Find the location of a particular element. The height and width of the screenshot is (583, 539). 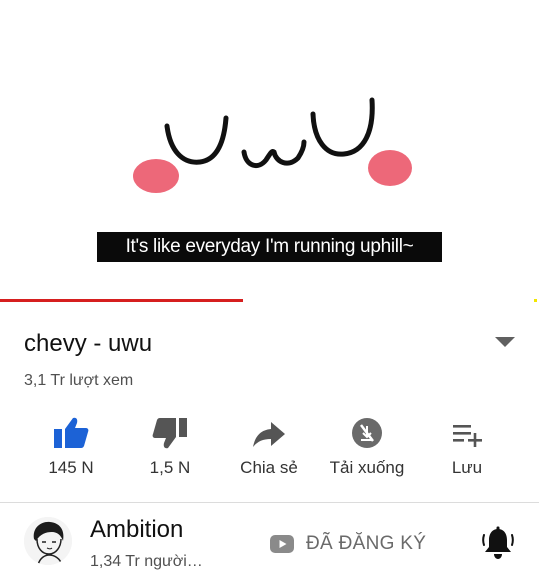

channel-row: Ambition 1,34 Tr người… ĐÃ ĐĂNG KÝ is located at coordinates (269, 543).